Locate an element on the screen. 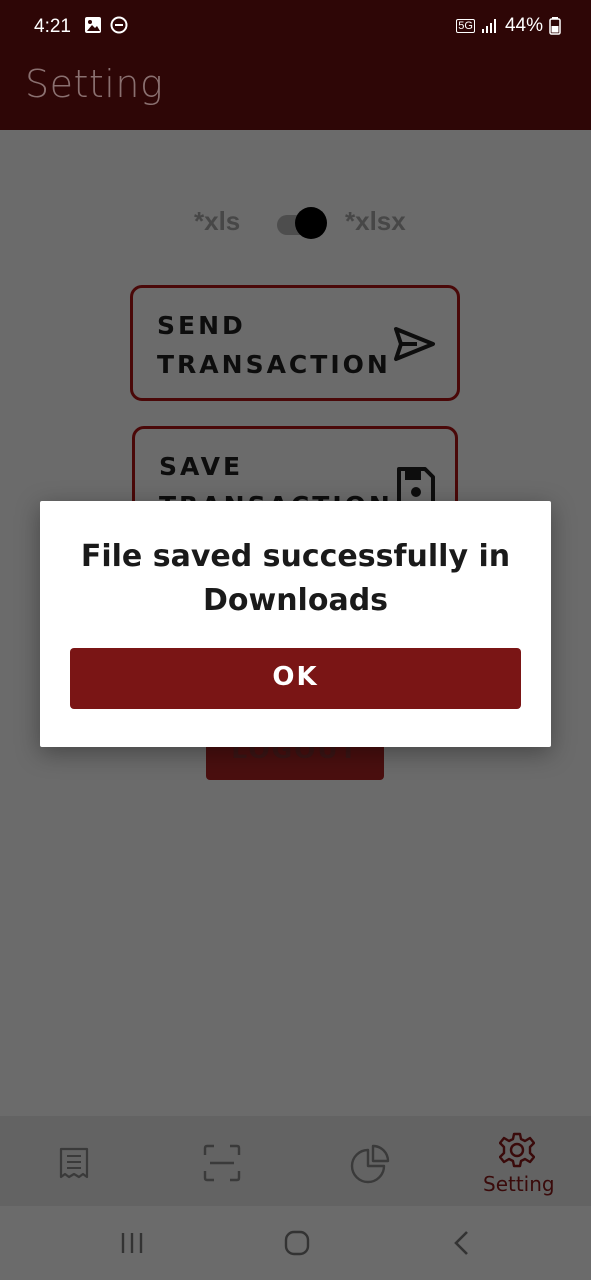  image-icon is located at coordinates (93, 25).